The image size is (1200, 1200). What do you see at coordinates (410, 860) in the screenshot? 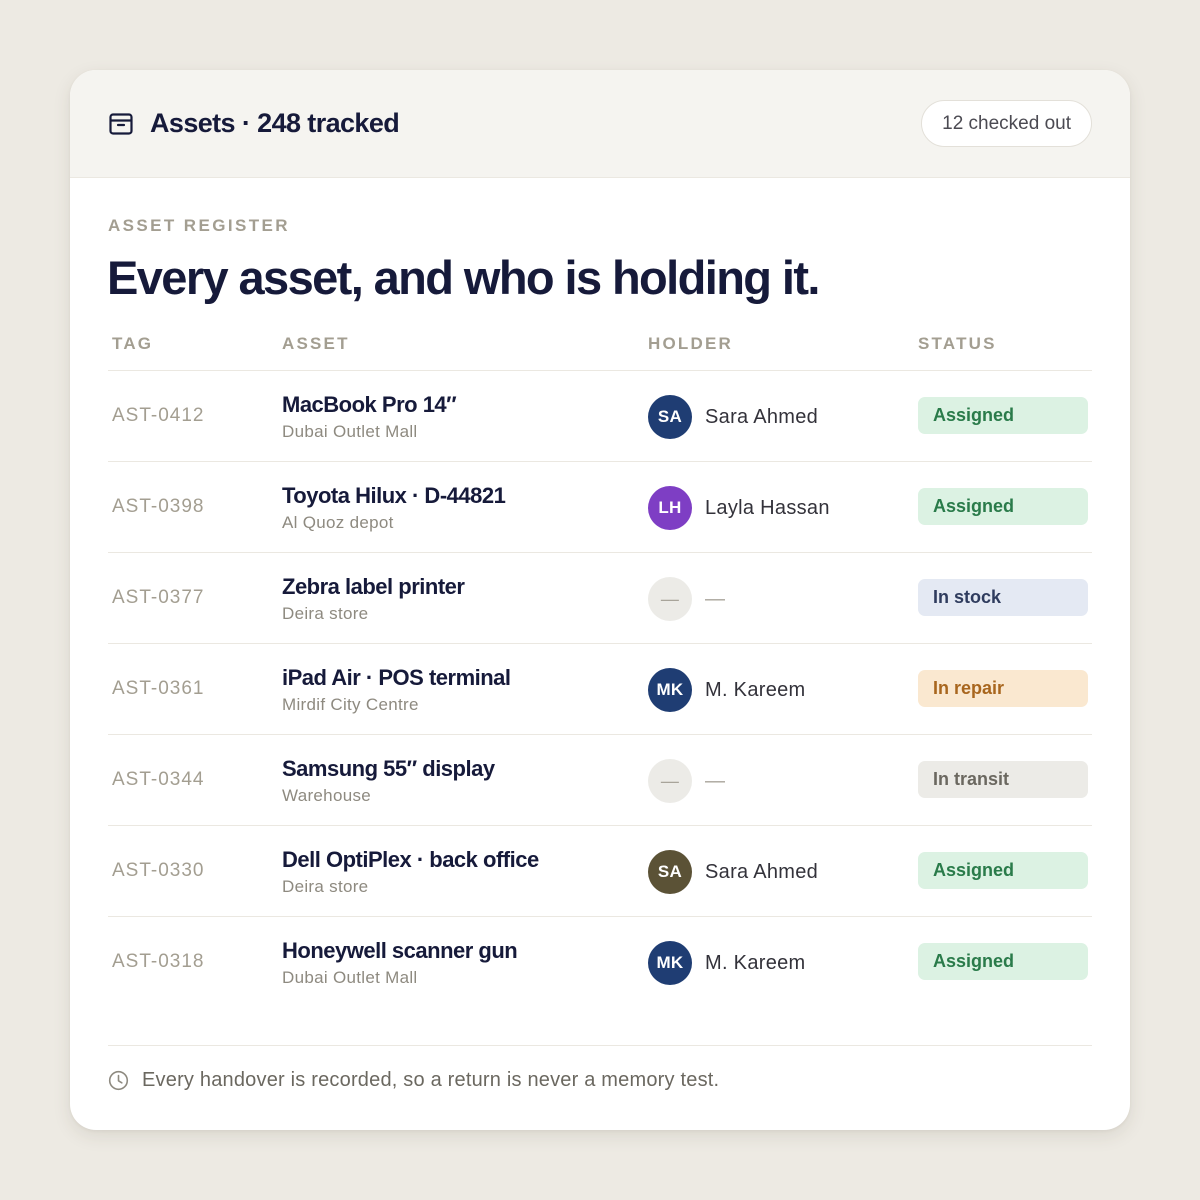
I see `asset-name: Dell OptiPlex · back office` at bounding box center [410, 860].